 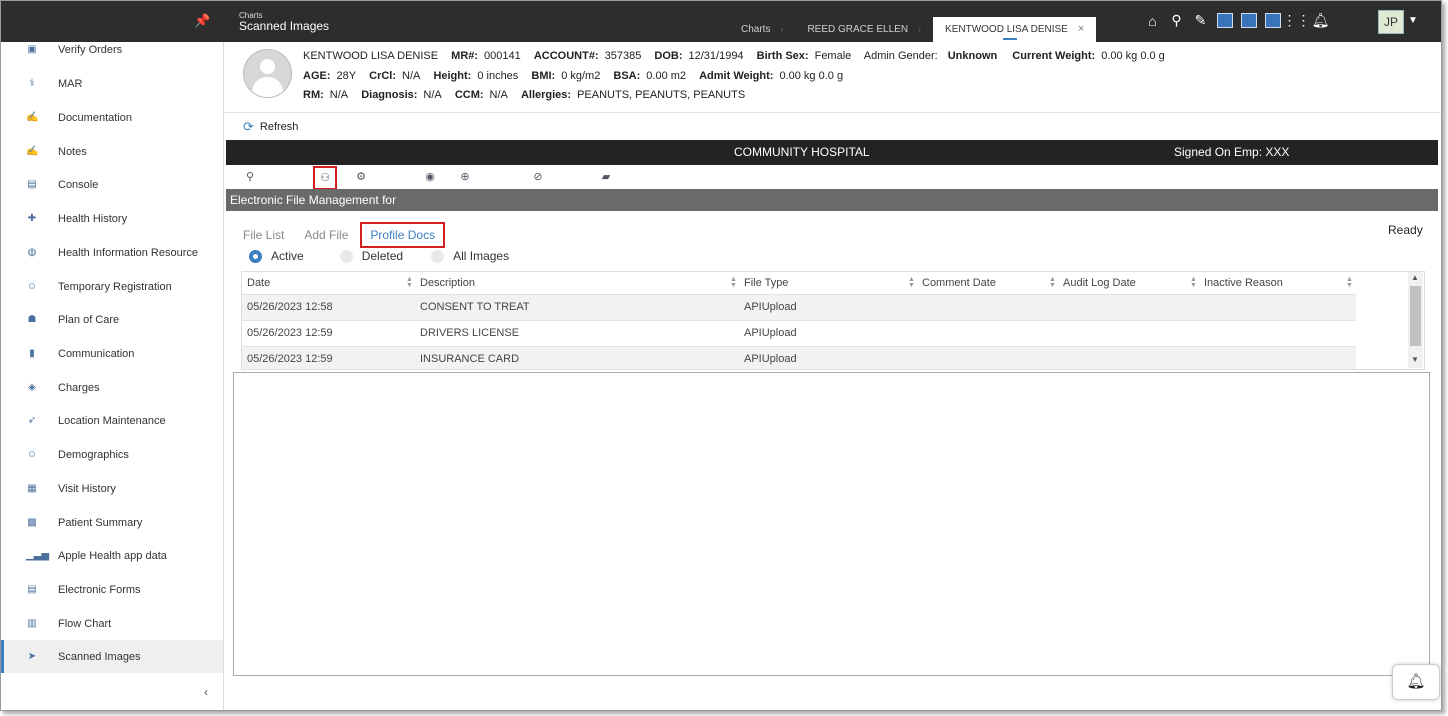 What do you see at coordinates (1415, 316) in the screenshot?
I see `scroll-thumb` at bounding box center [1415, 316].